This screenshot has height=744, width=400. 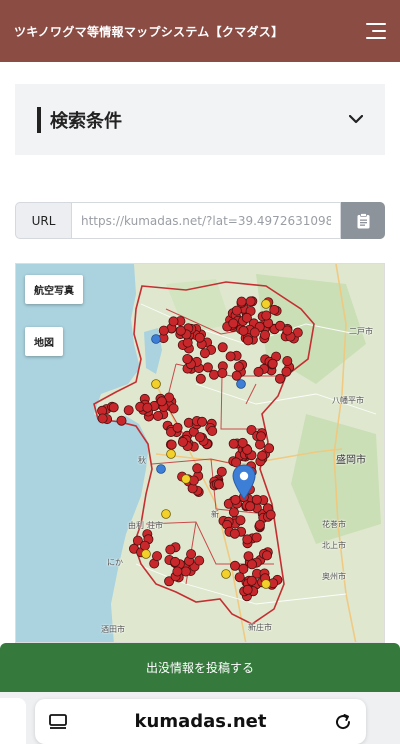 I want to click on hamburger-menu-icon, so click(x=376, y=31).